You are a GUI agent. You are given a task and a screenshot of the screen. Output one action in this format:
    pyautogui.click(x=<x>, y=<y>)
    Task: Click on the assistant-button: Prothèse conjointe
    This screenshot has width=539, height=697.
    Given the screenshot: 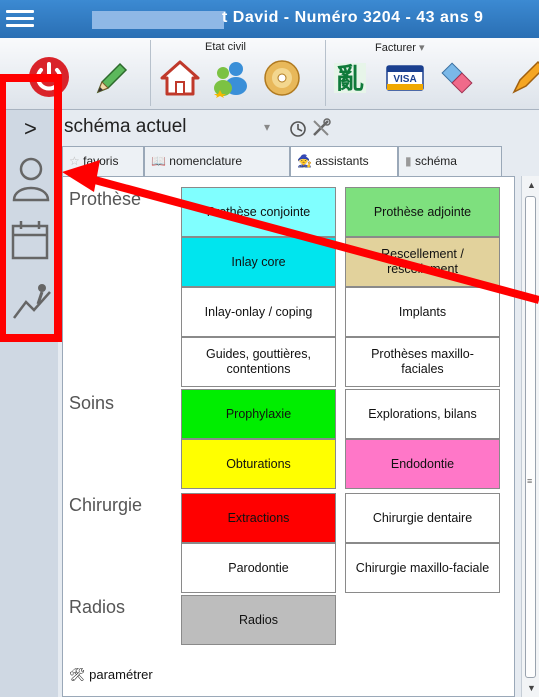 What is the action you would take?
    pyautogui.click(x=258, y=212)
    